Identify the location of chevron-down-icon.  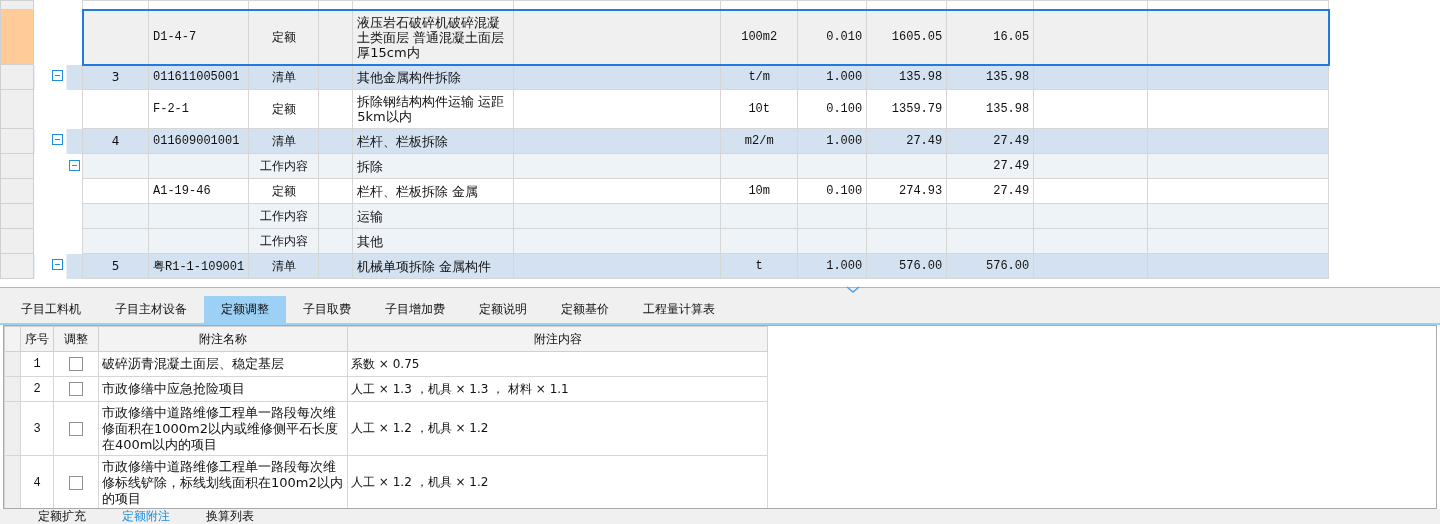
(853, 289).